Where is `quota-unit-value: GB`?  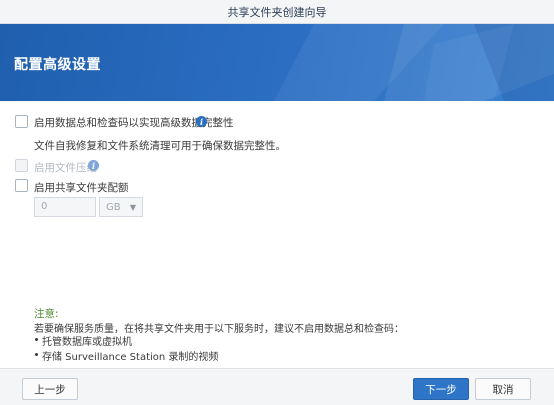
quota-unit-value: GB is located at coordinates (113, 207).